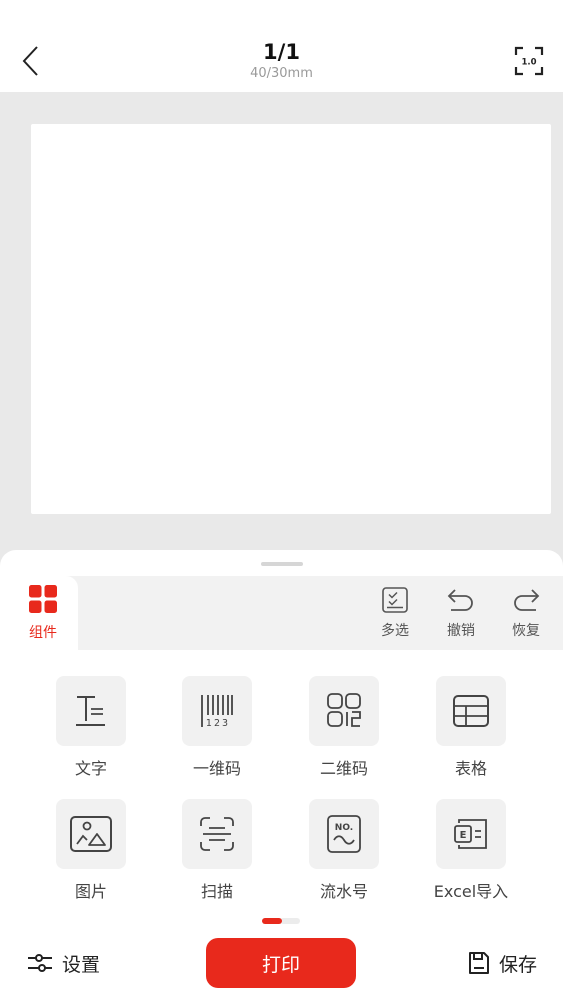 Image resolution: width=563 pixels, height=1000 pixels. I want to click on save-icon, so click(478, 963).